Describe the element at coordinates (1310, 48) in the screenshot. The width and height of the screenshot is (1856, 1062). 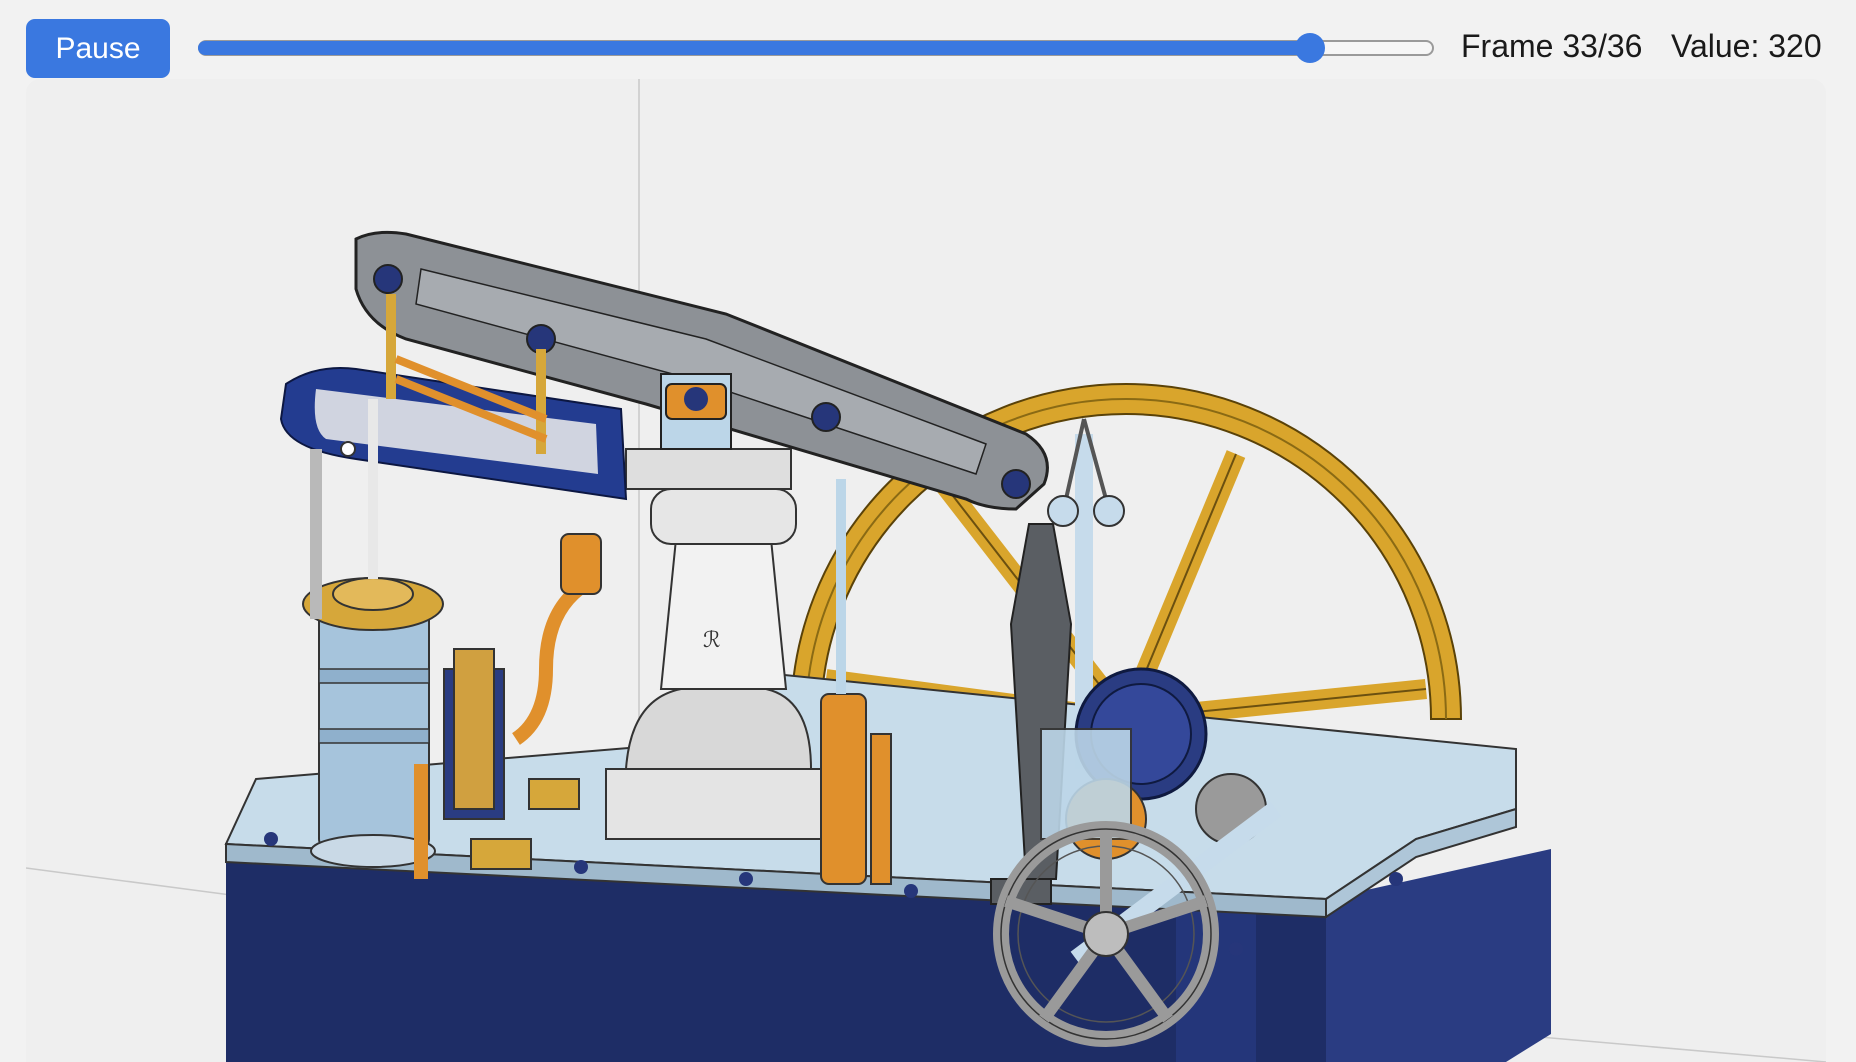
I see `slider-thumb` at that location.